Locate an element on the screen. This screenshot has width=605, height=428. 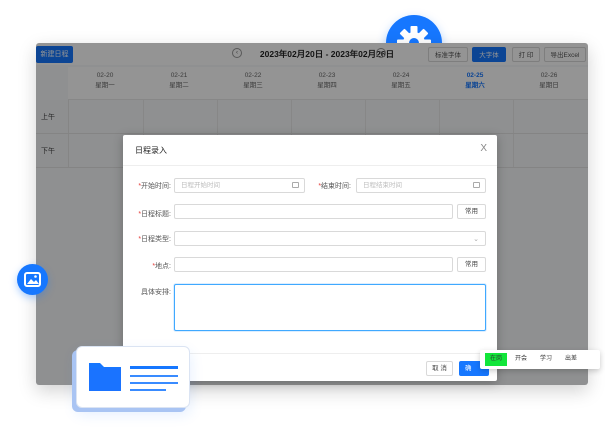
end-time-label: *结束时间: is located at coordinates (334, 186).